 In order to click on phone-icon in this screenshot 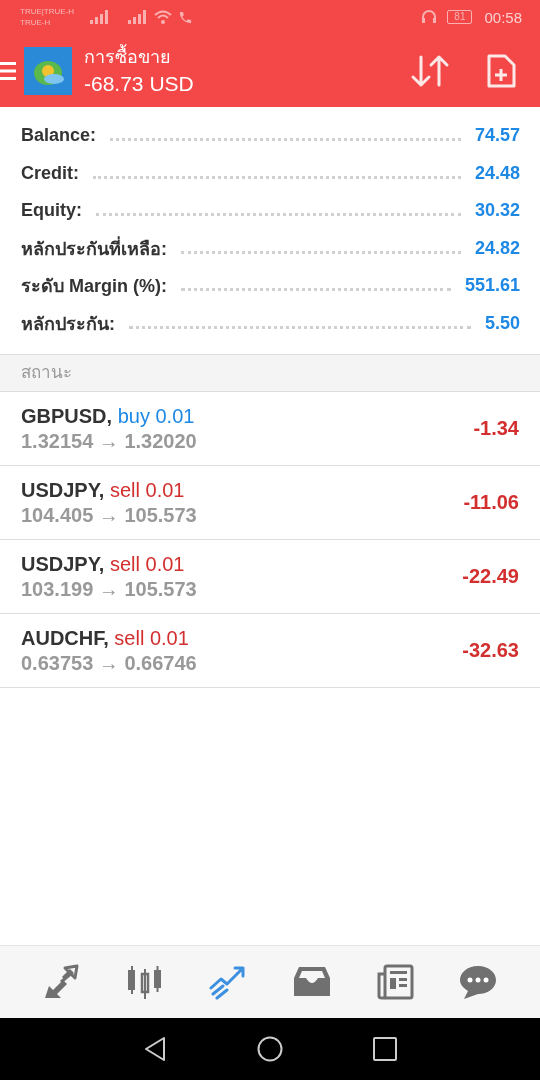, I will do `click(185, 17)`.